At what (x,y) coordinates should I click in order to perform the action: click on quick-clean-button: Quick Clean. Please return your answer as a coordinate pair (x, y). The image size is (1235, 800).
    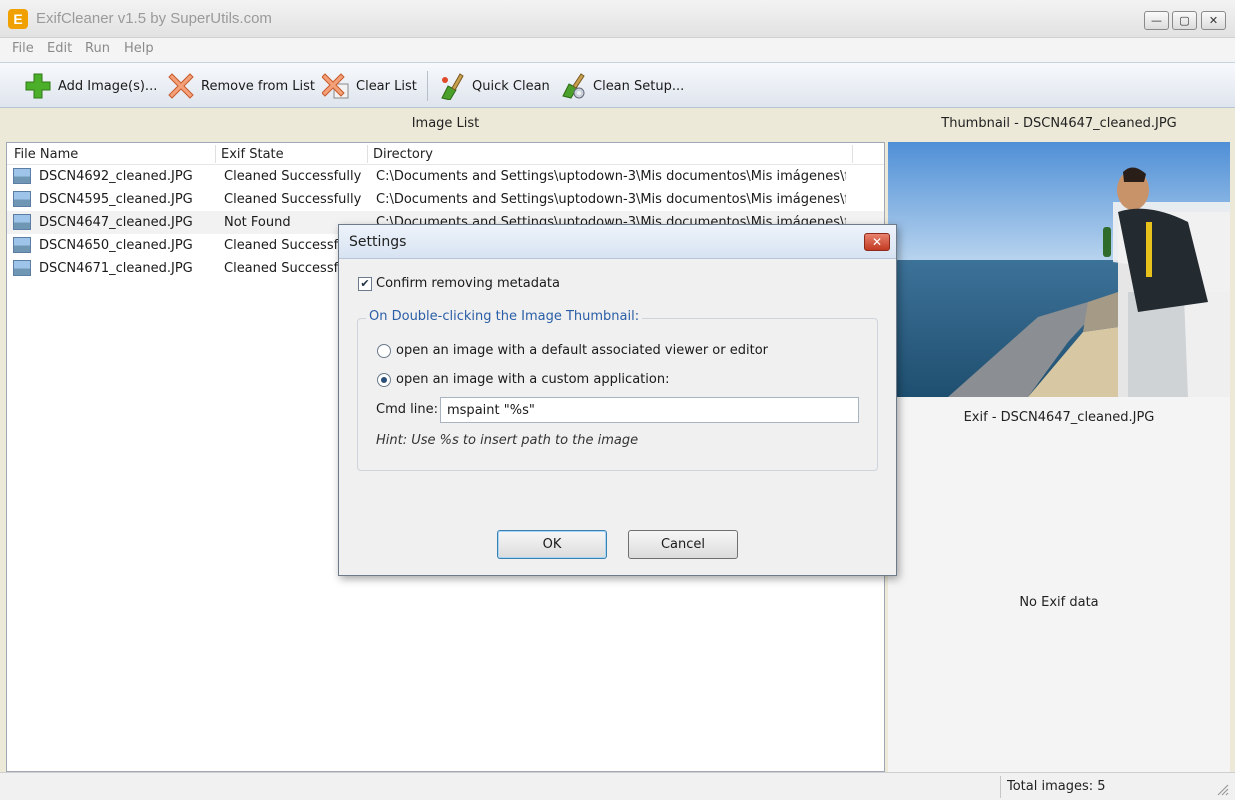
    Looking at the image, I should click on (494, 86).